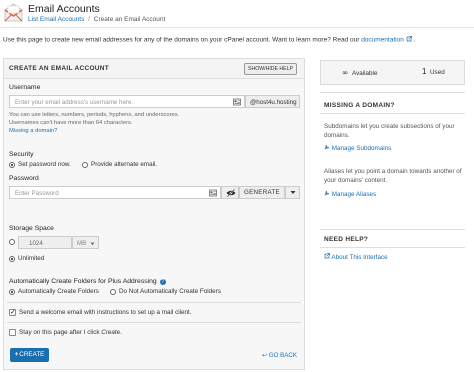 The image size is (474, 372). I want to click on auto-create-folders-label: Automatically Create Folders, so click(58, 291).